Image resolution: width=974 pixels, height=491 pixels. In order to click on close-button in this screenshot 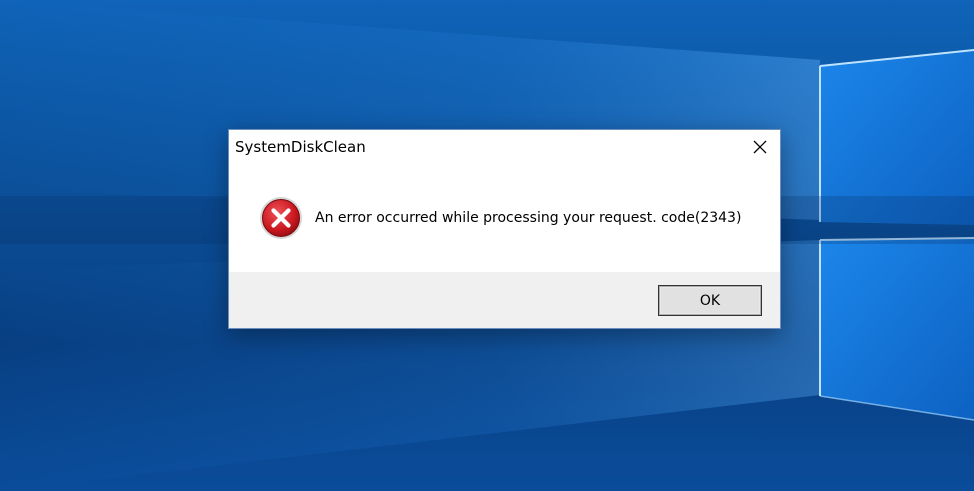, I will do `click(760, 146)`.